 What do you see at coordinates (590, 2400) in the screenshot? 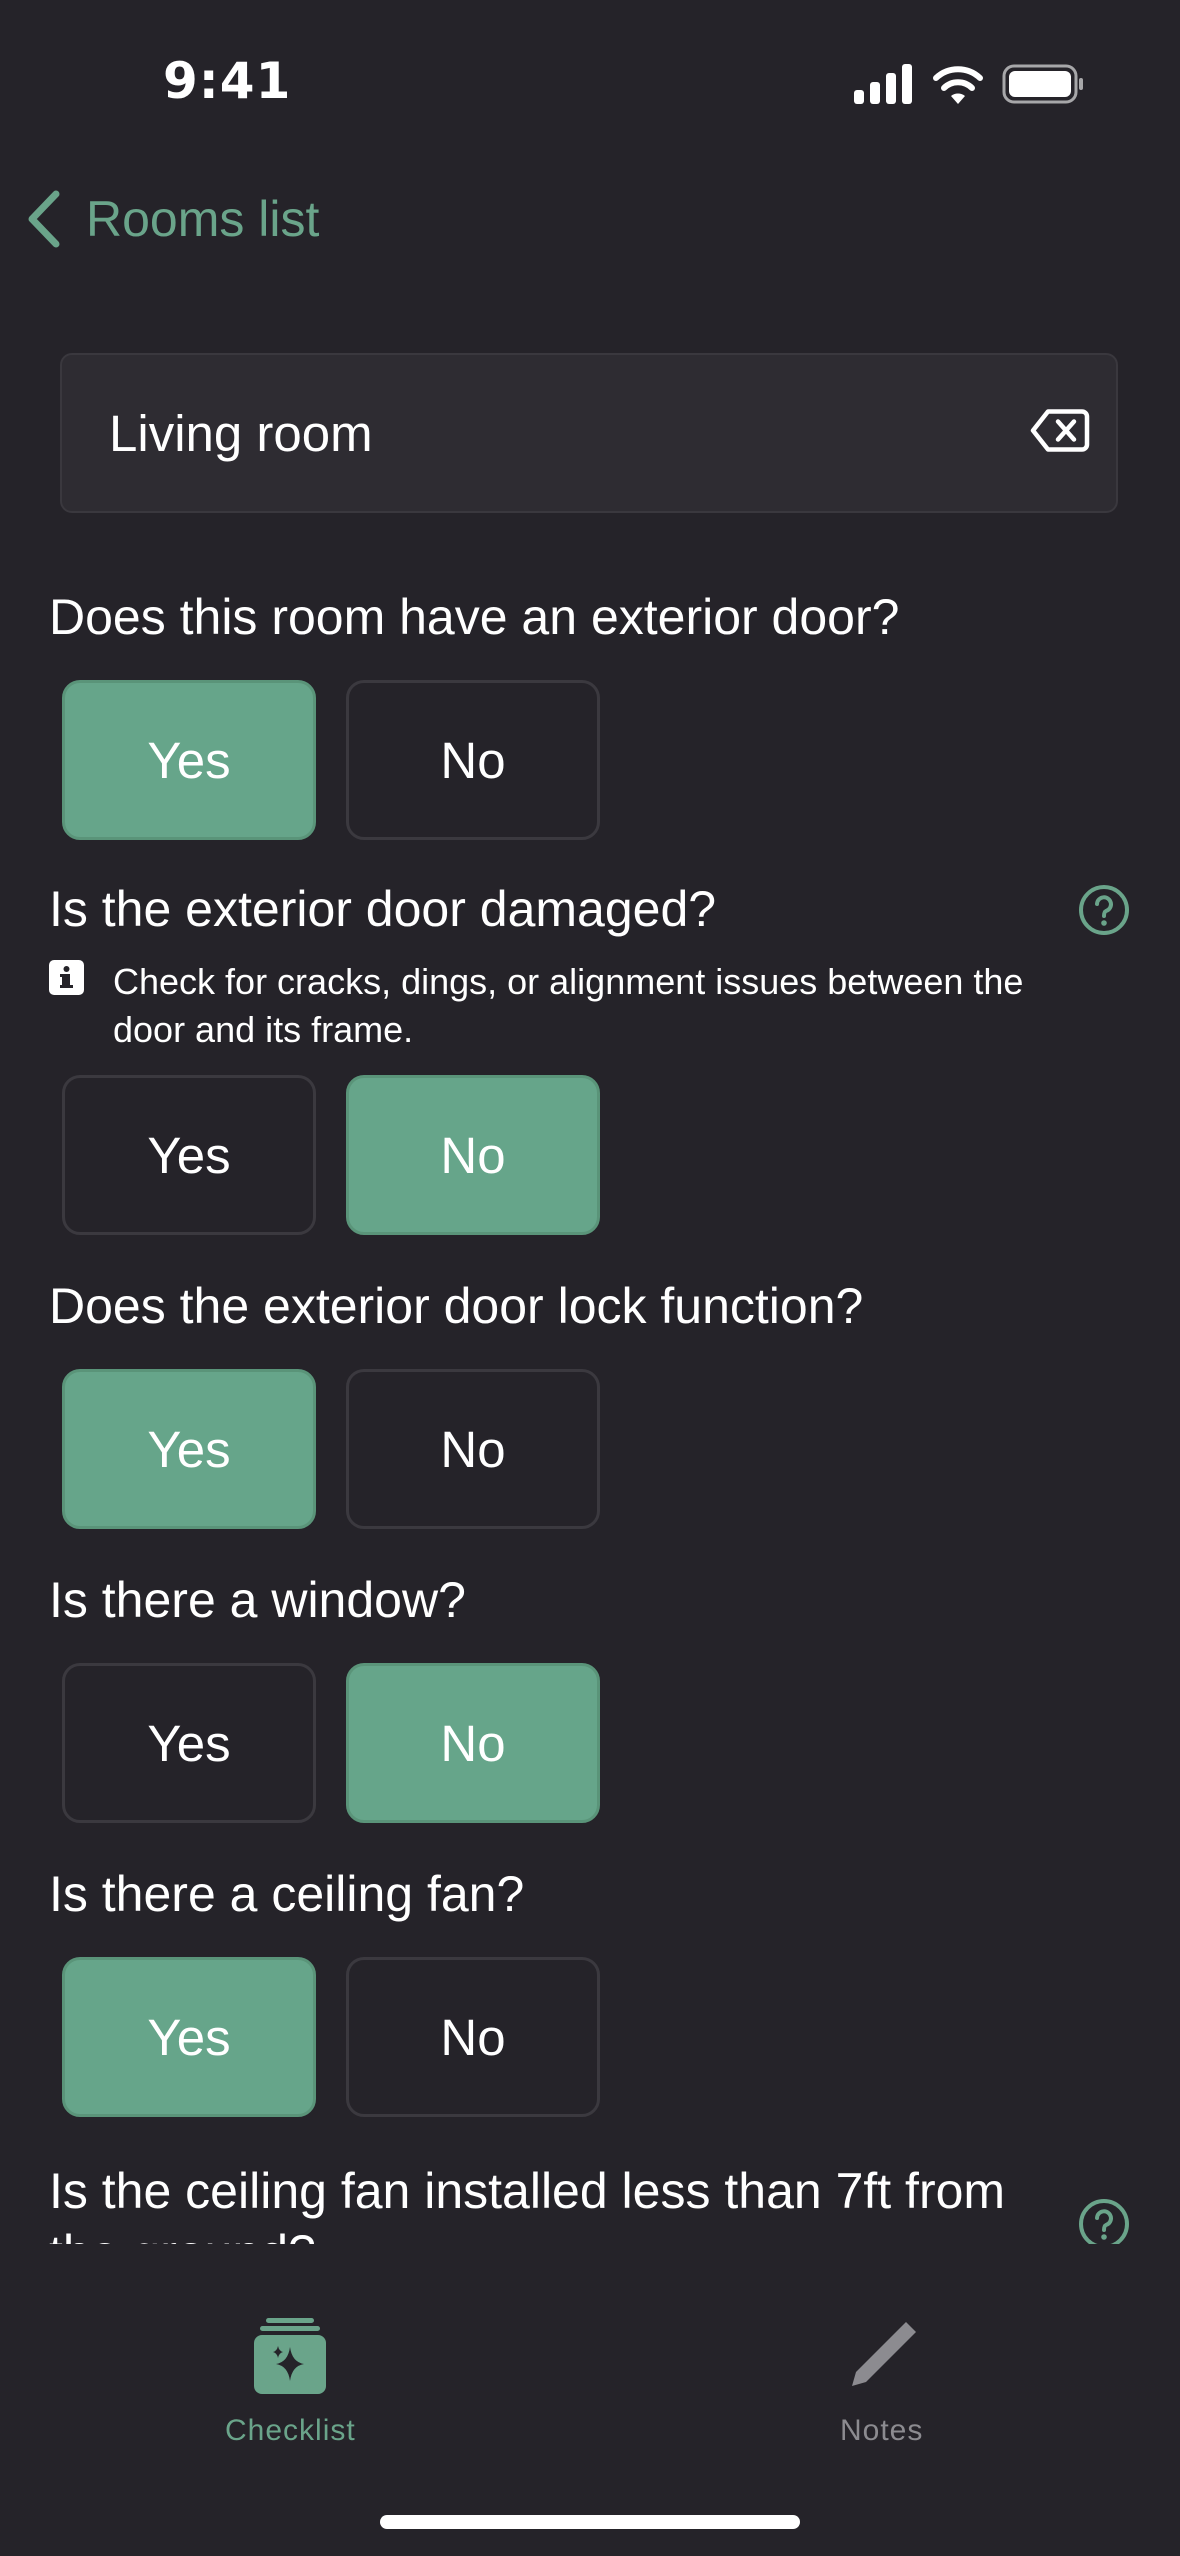
I see `tab-bar` at bounding box center [590, 2400].